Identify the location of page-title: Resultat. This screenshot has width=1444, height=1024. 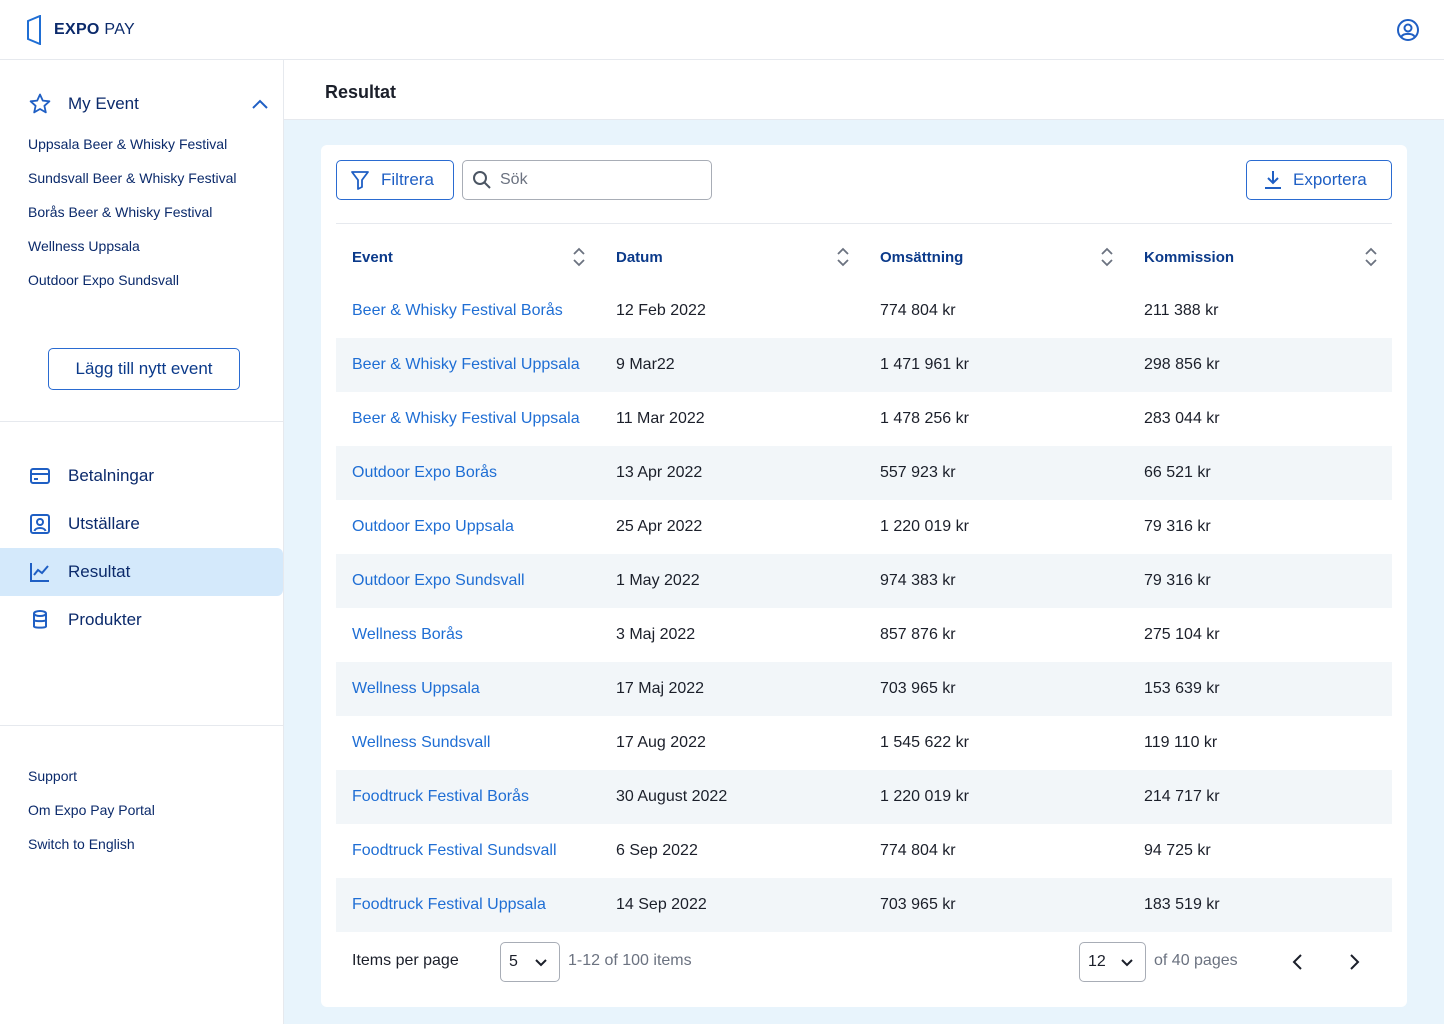
(361, 92).